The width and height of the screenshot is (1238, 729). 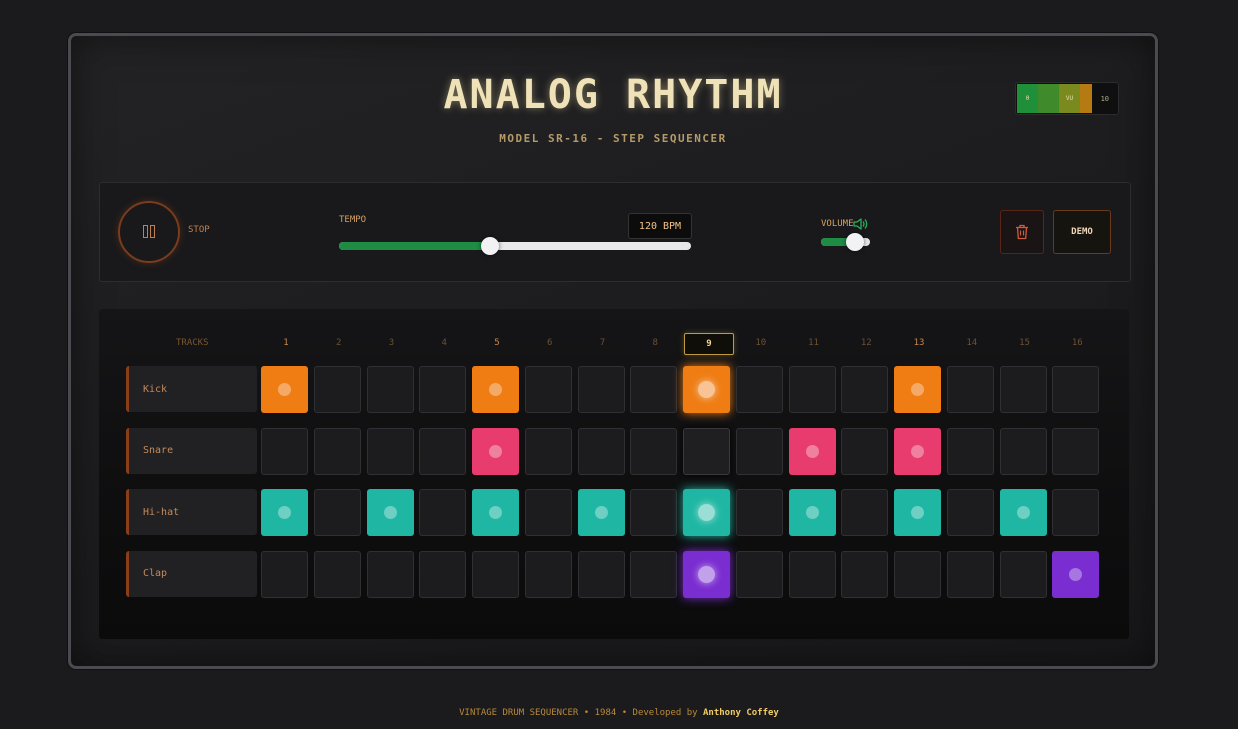 What do you see at coordinates (490, 246) in the screenshot?
I see `tempo-slider-thumb` at bounding box center [490, 246].